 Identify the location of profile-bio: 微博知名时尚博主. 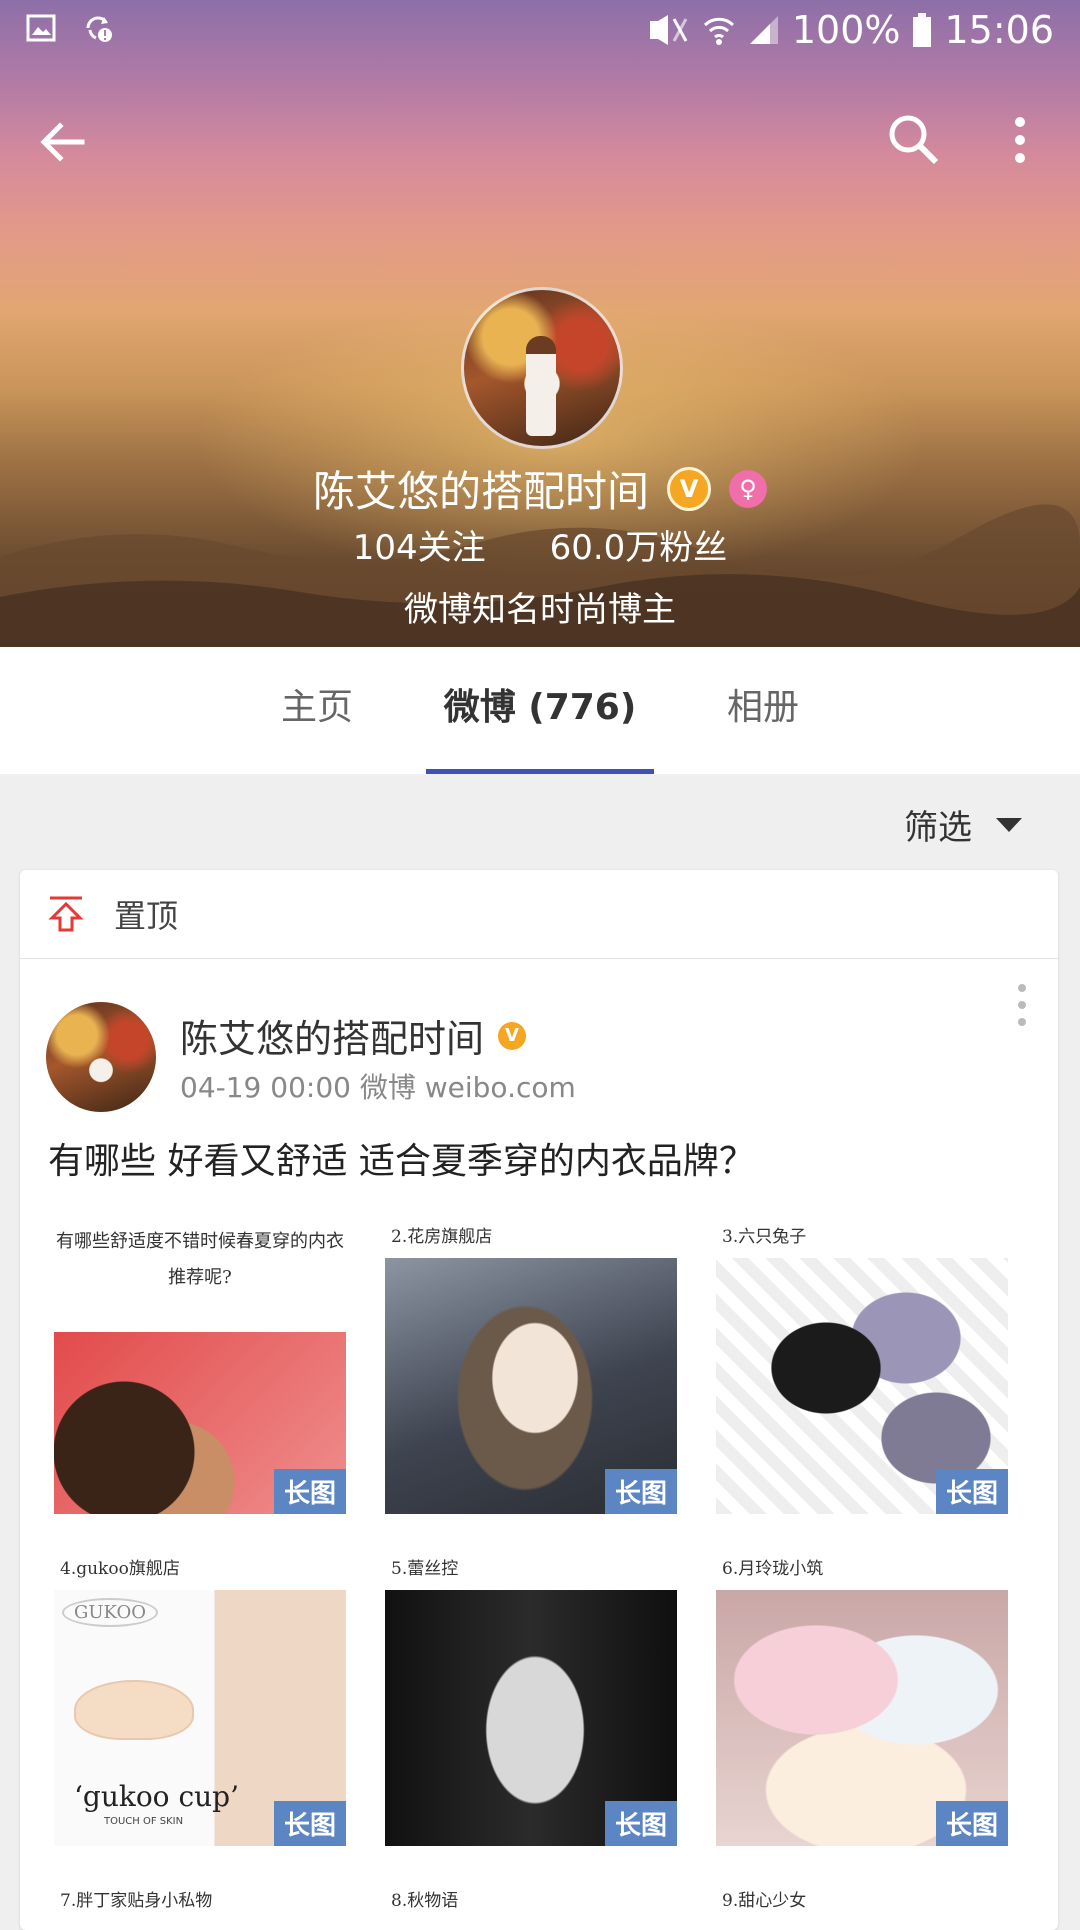
(540, 610).